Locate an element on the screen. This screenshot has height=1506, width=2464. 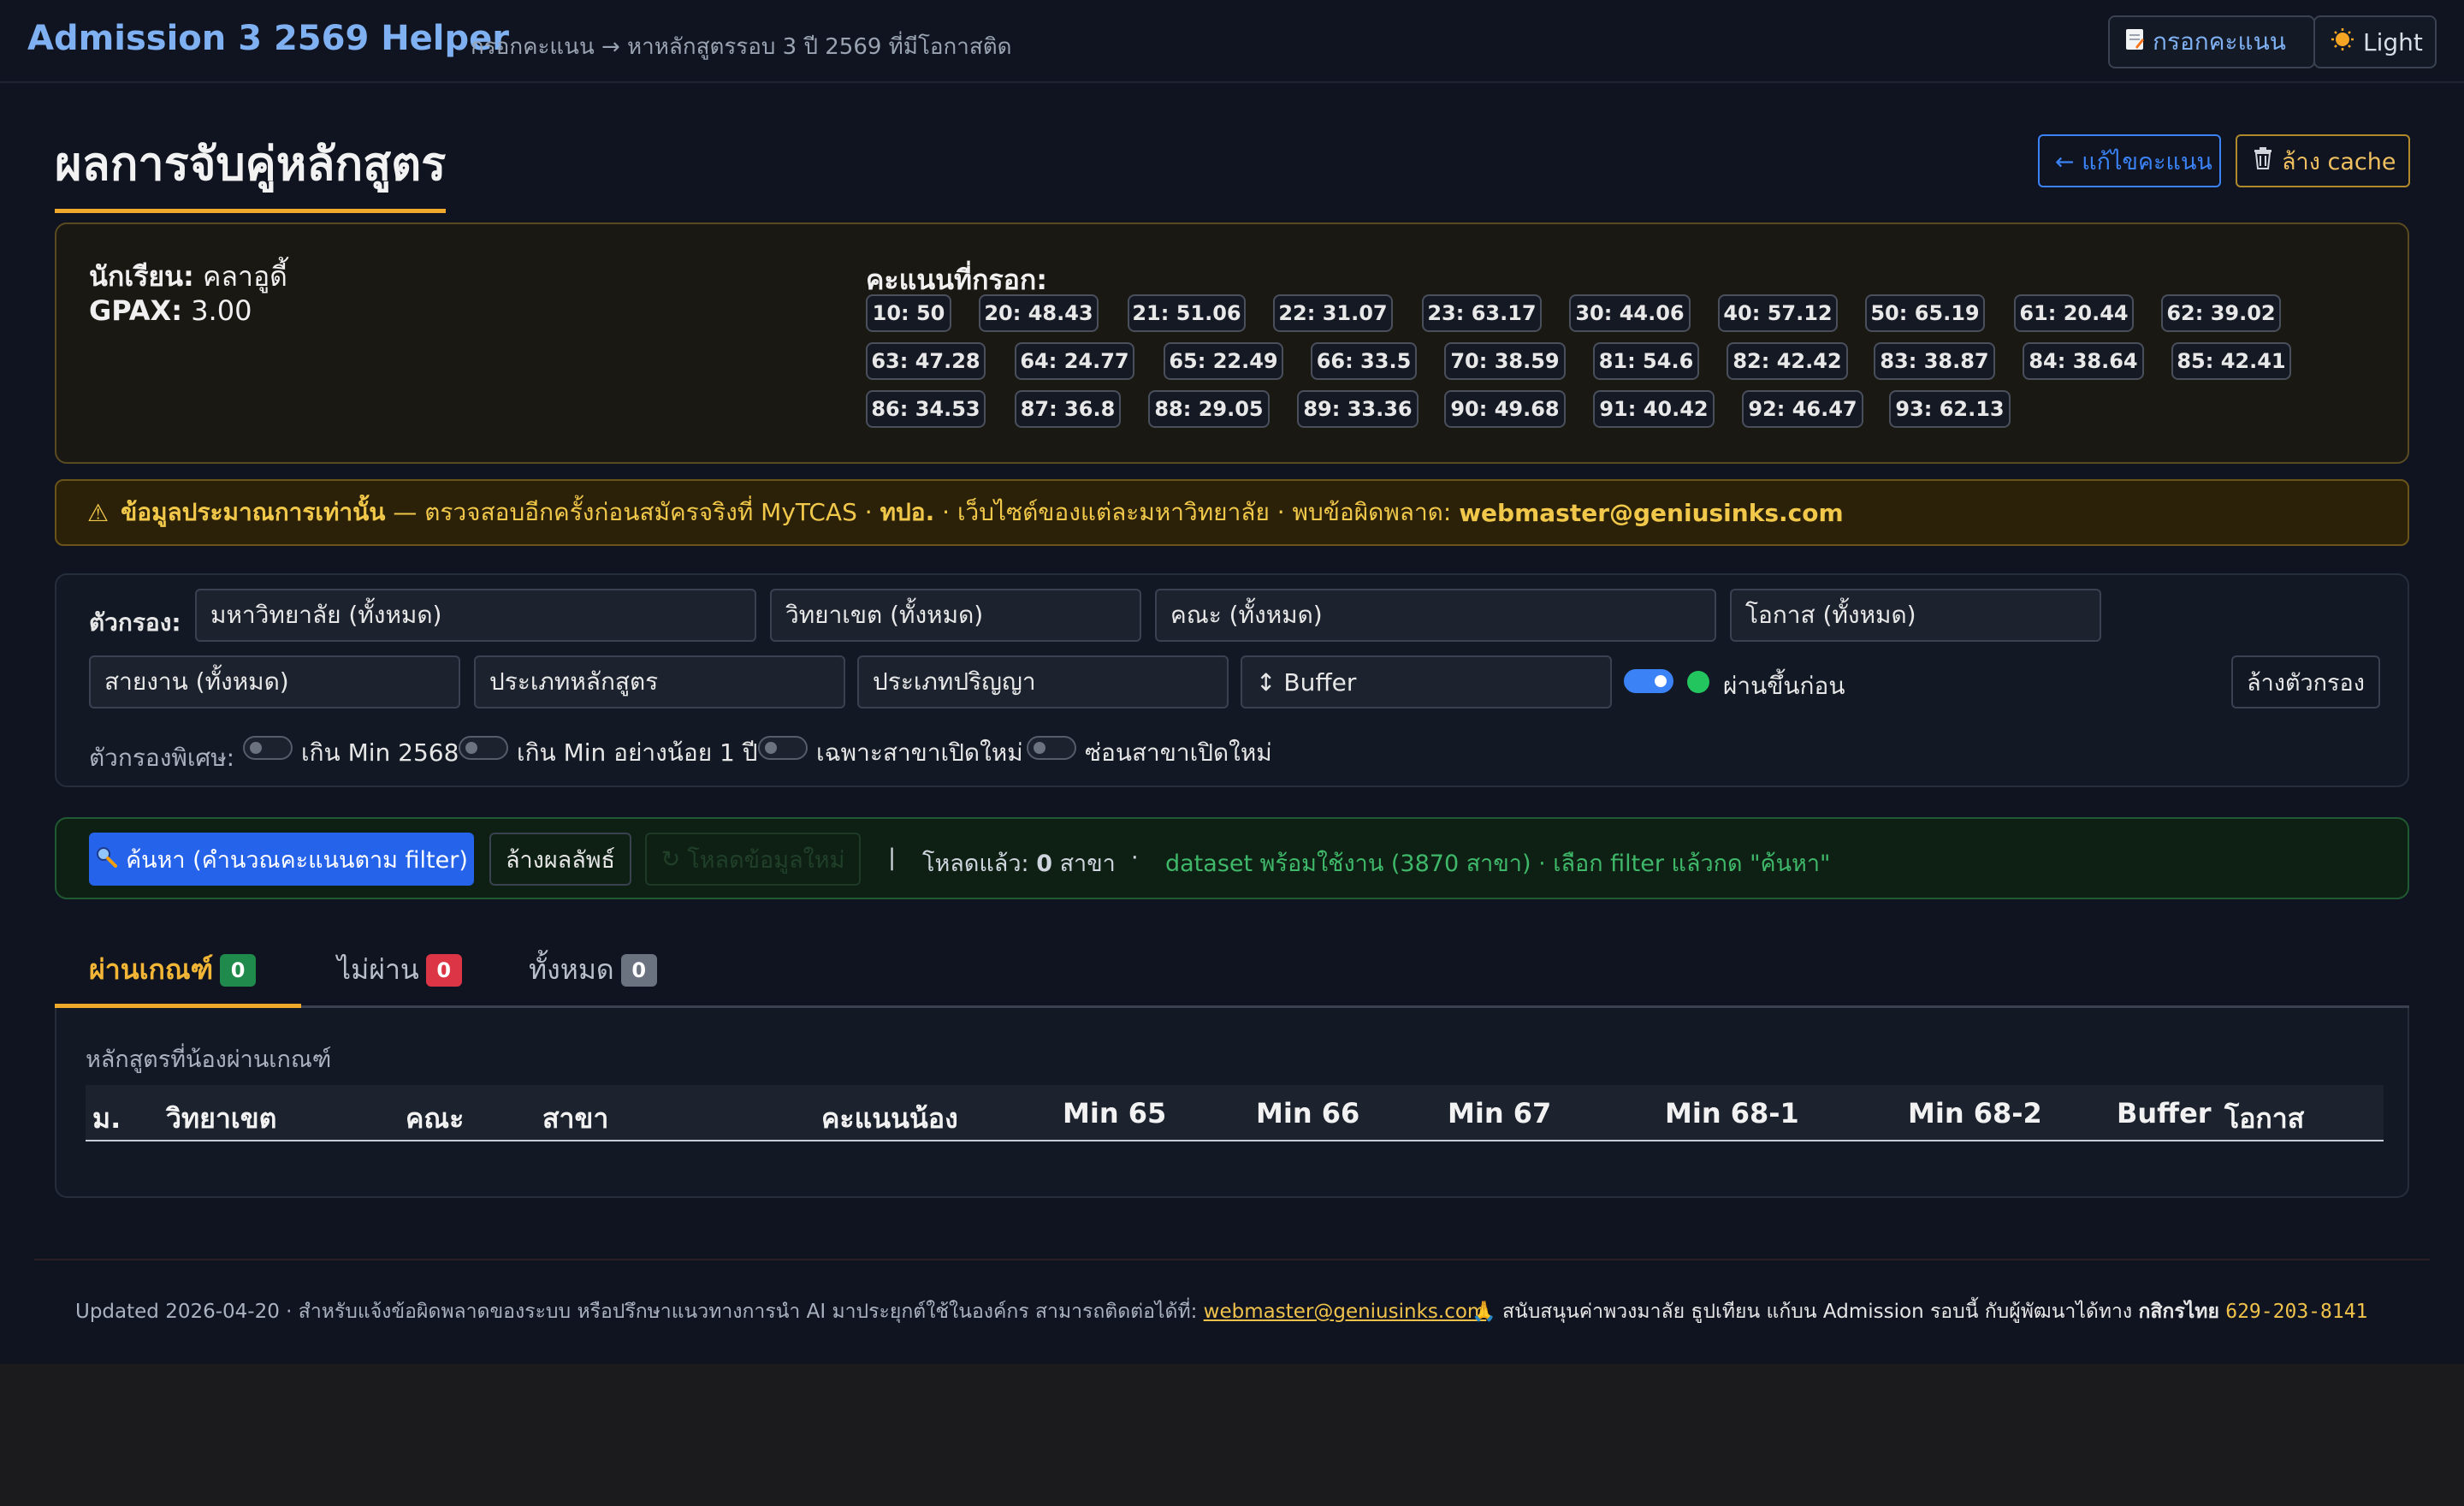
theme-toggle-button: Light is located at coordinates (2375, 41).